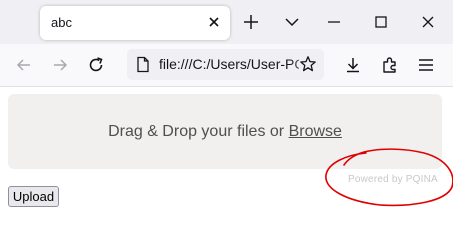 The width and height of the screenshot is (453, 240). Describe the element at coordinates (251, 22) in the screenshot. I see `new-tab-icon` at that location.